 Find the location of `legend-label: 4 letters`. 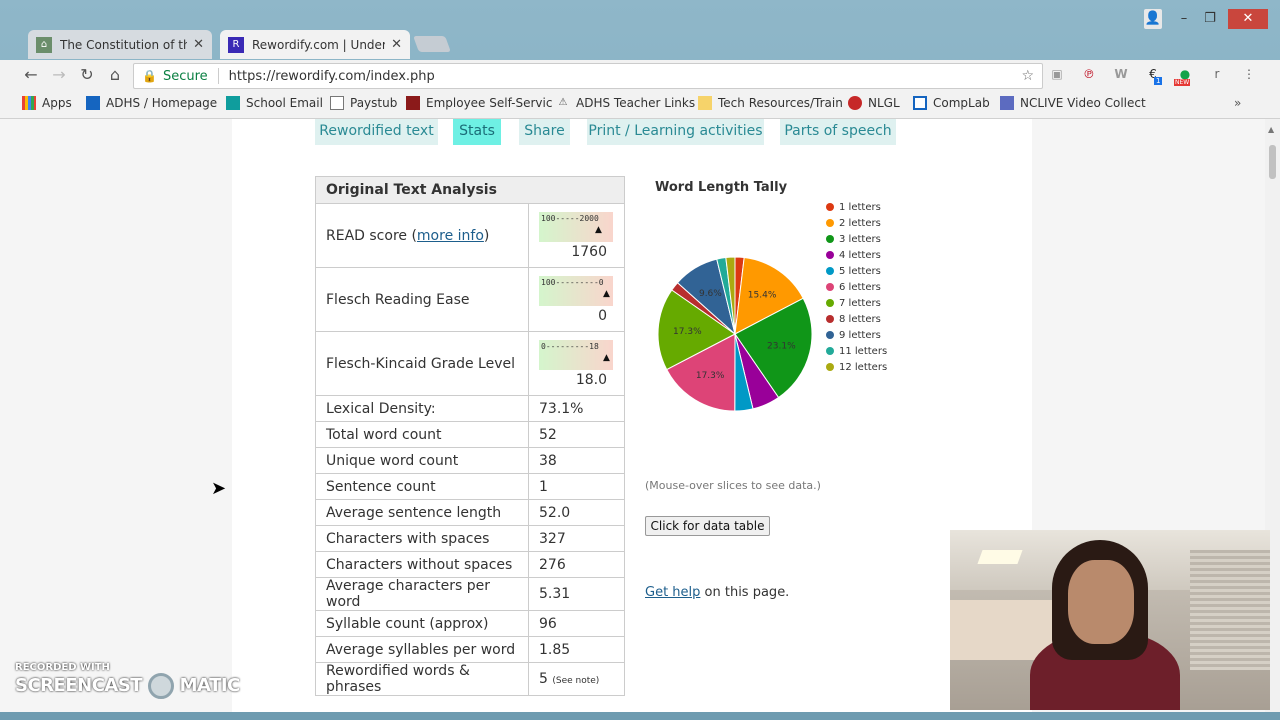

legend-label: 4 letters is located at coordinates (860, 255).